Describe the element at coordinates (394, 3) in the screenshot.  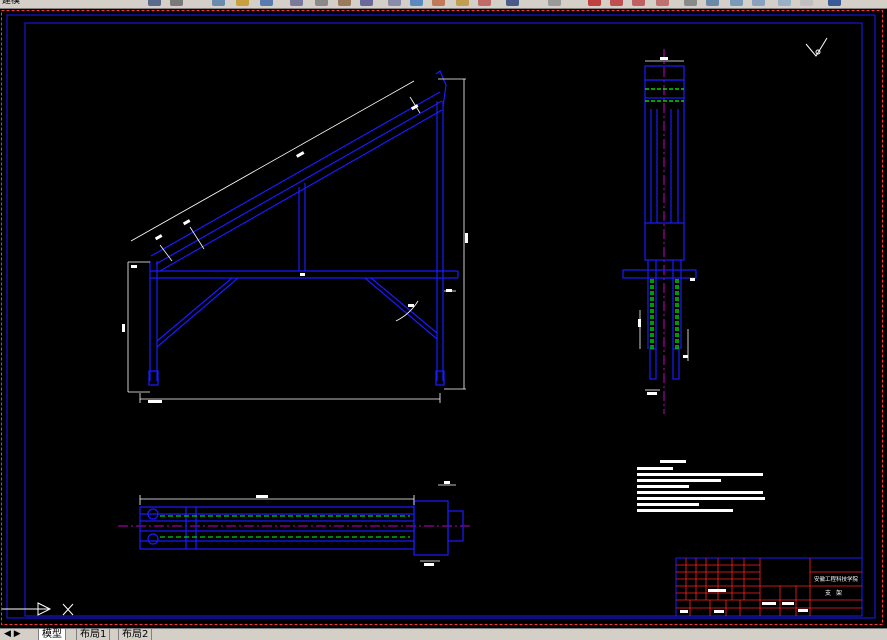
I see `zoom-realtime-icon` at that location.